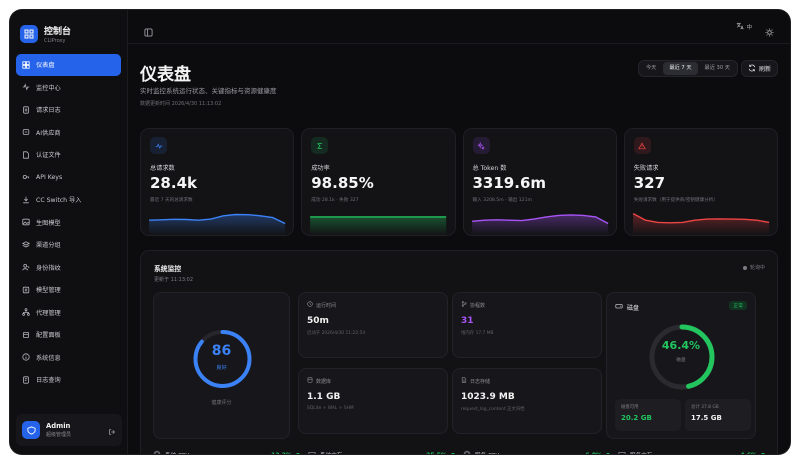  I want to click on resource-stats-row: 系统 CPU 12.3% 系统内存 25.5% 服务 CPU 6.8% 服务内存 4.6%, so click(459, 451).